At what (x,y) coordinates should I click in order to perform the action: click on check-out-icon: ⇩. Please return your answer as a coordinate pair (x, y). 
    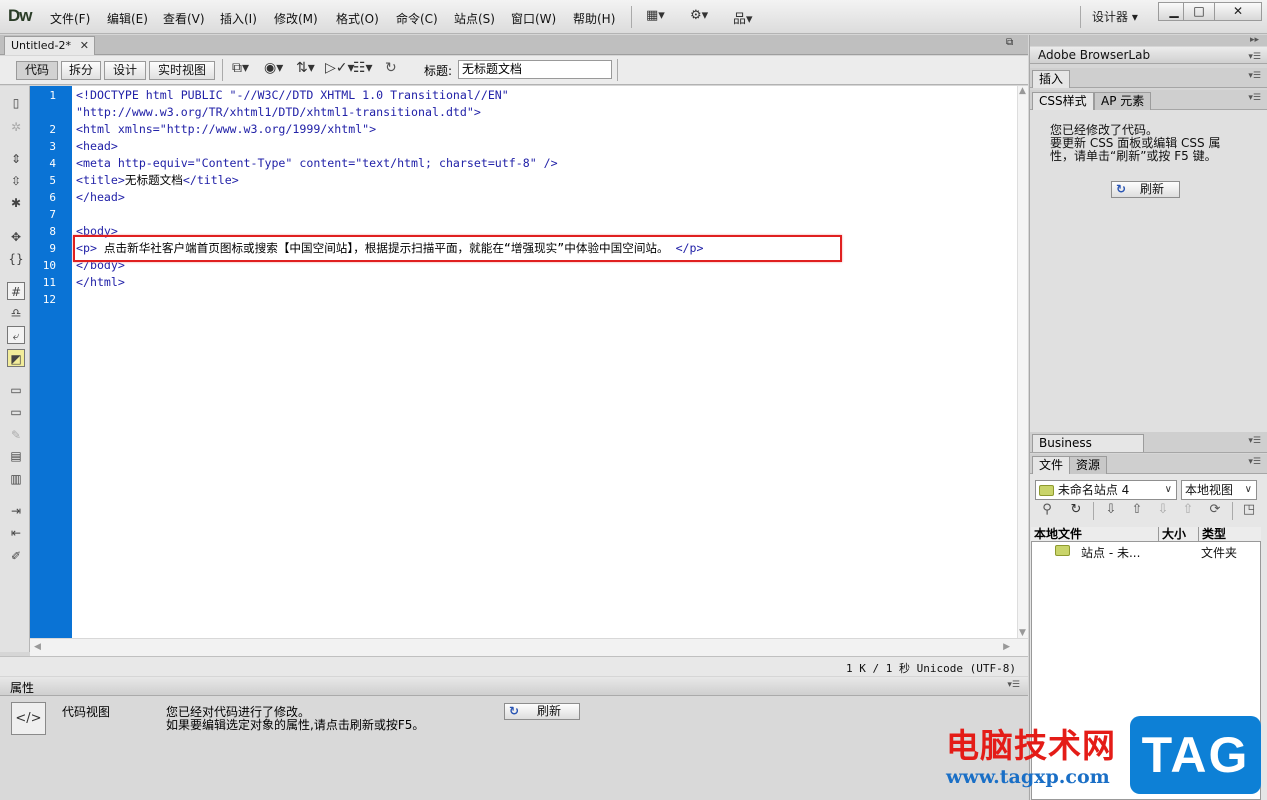
    Looking at the image, I should click on (1163, 509).